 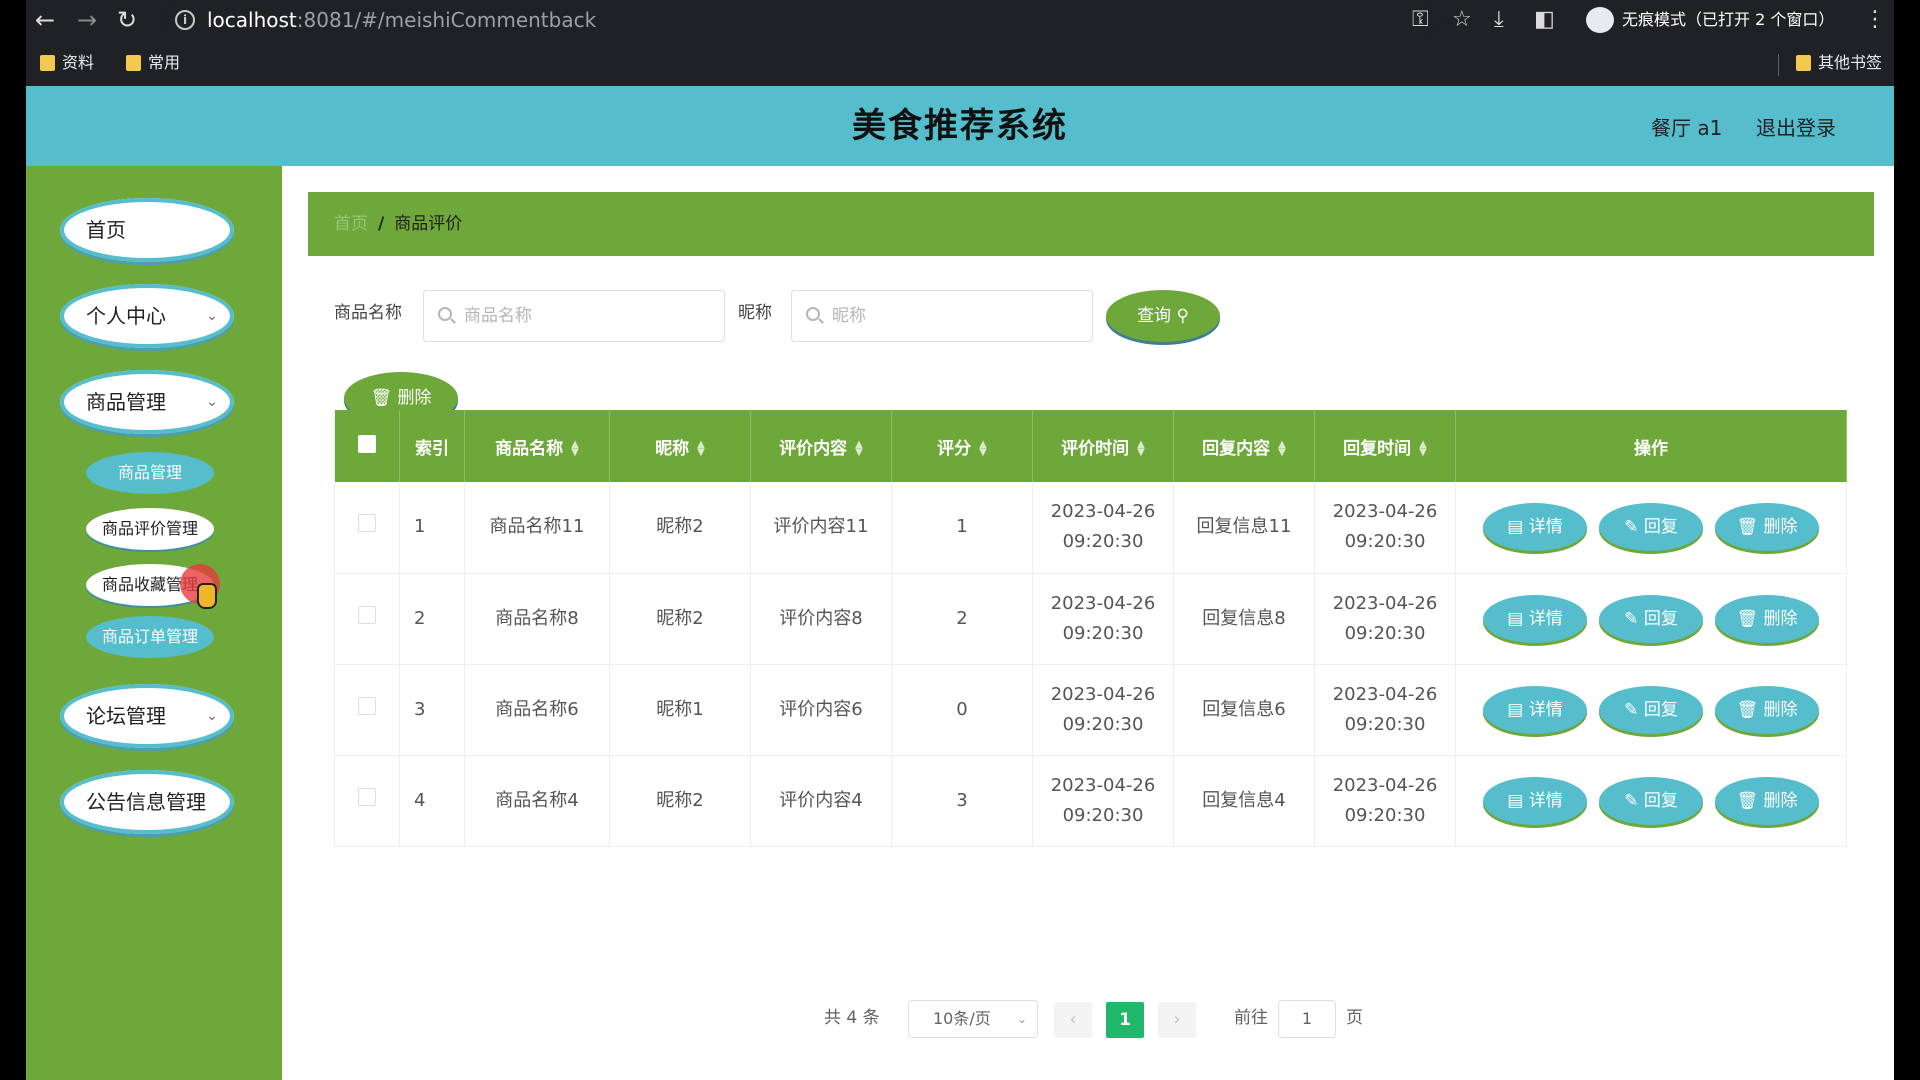 What do you see at coordinates (529, 448) in the screenshot?
I see `column-header-label: 商品名称` at bounding box center [529, 448].